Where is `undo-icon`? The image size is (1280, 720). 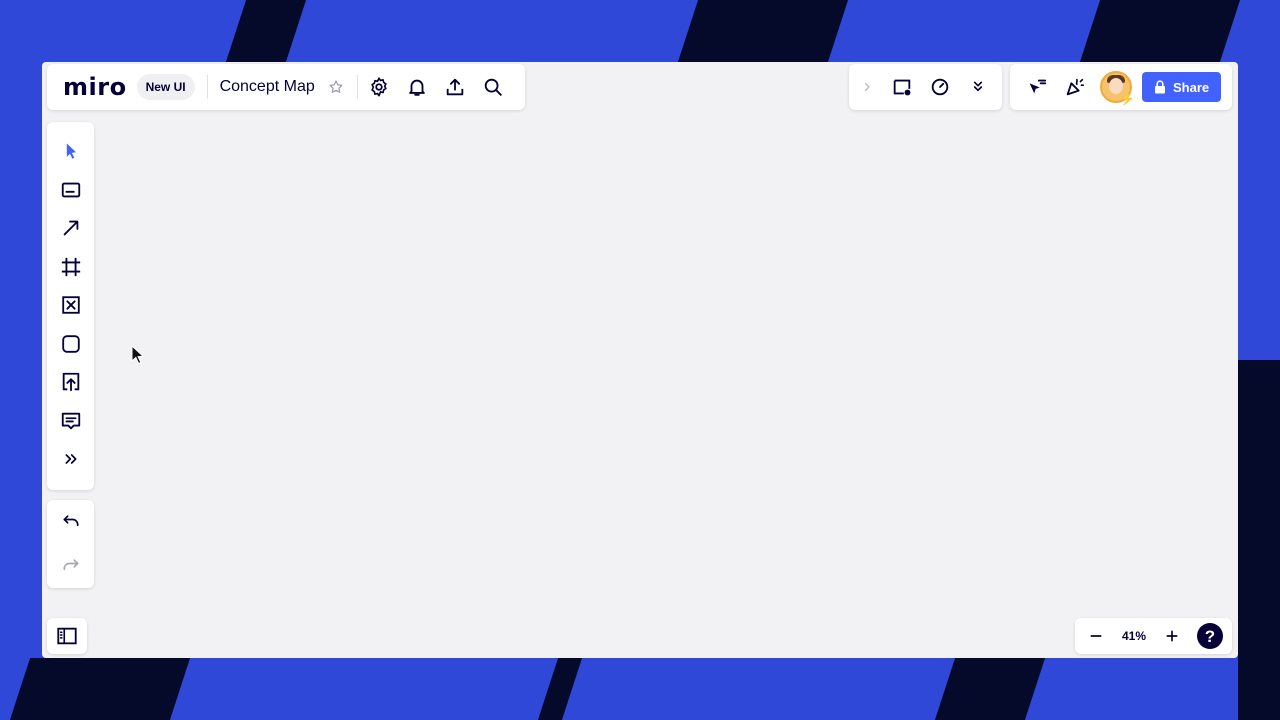 undo-icon is located at coordinates (71, 522).